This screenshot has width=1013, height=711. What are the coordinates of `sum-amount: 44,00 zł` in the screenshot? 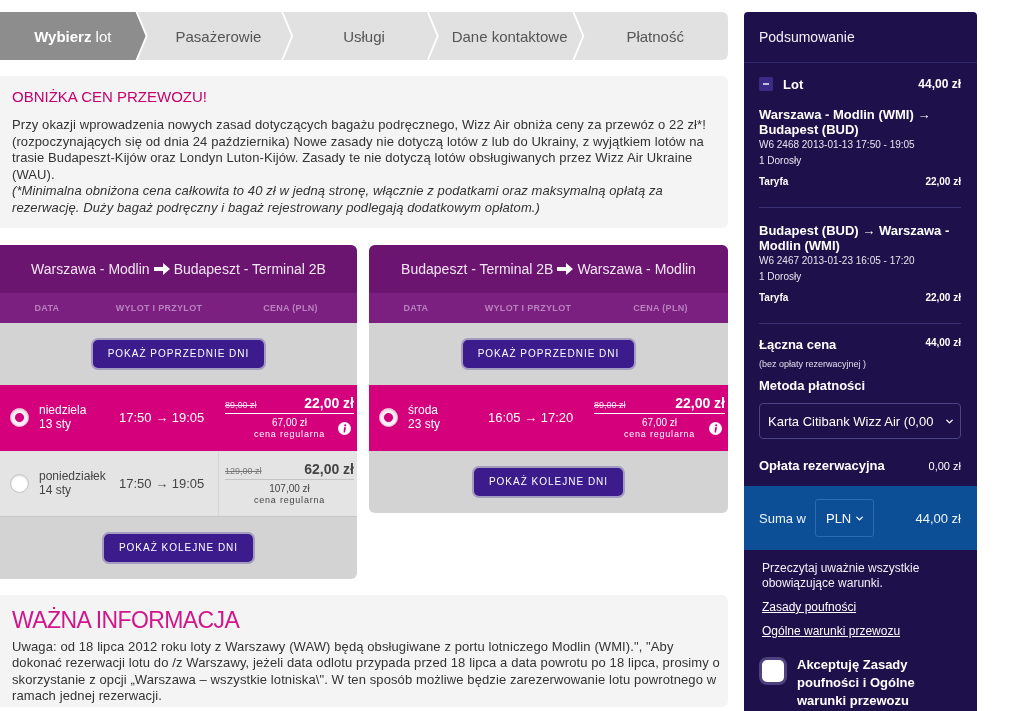 It's located at (938, 518).